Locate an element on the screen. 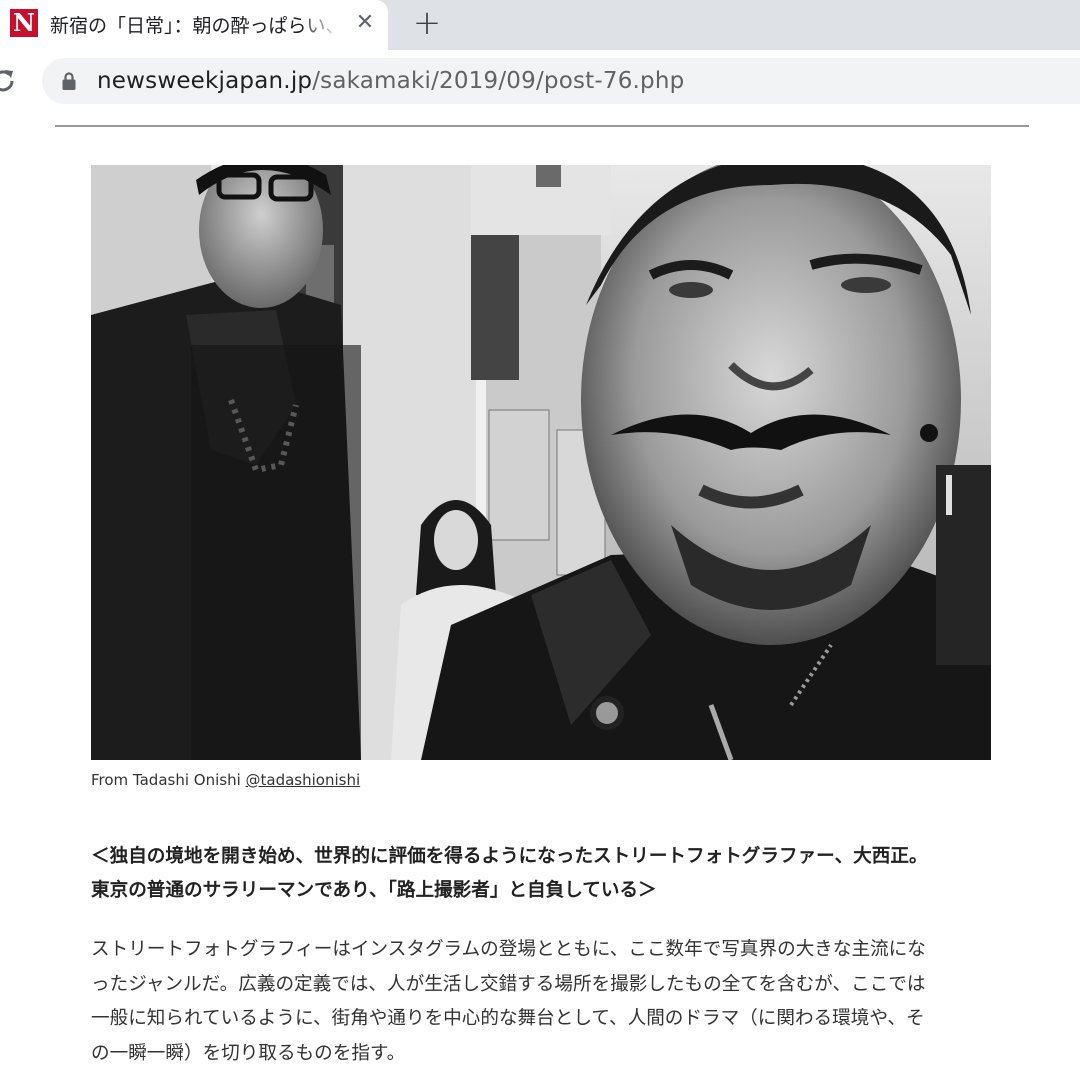  tab-title-fade is located at coordinates (320, 24).